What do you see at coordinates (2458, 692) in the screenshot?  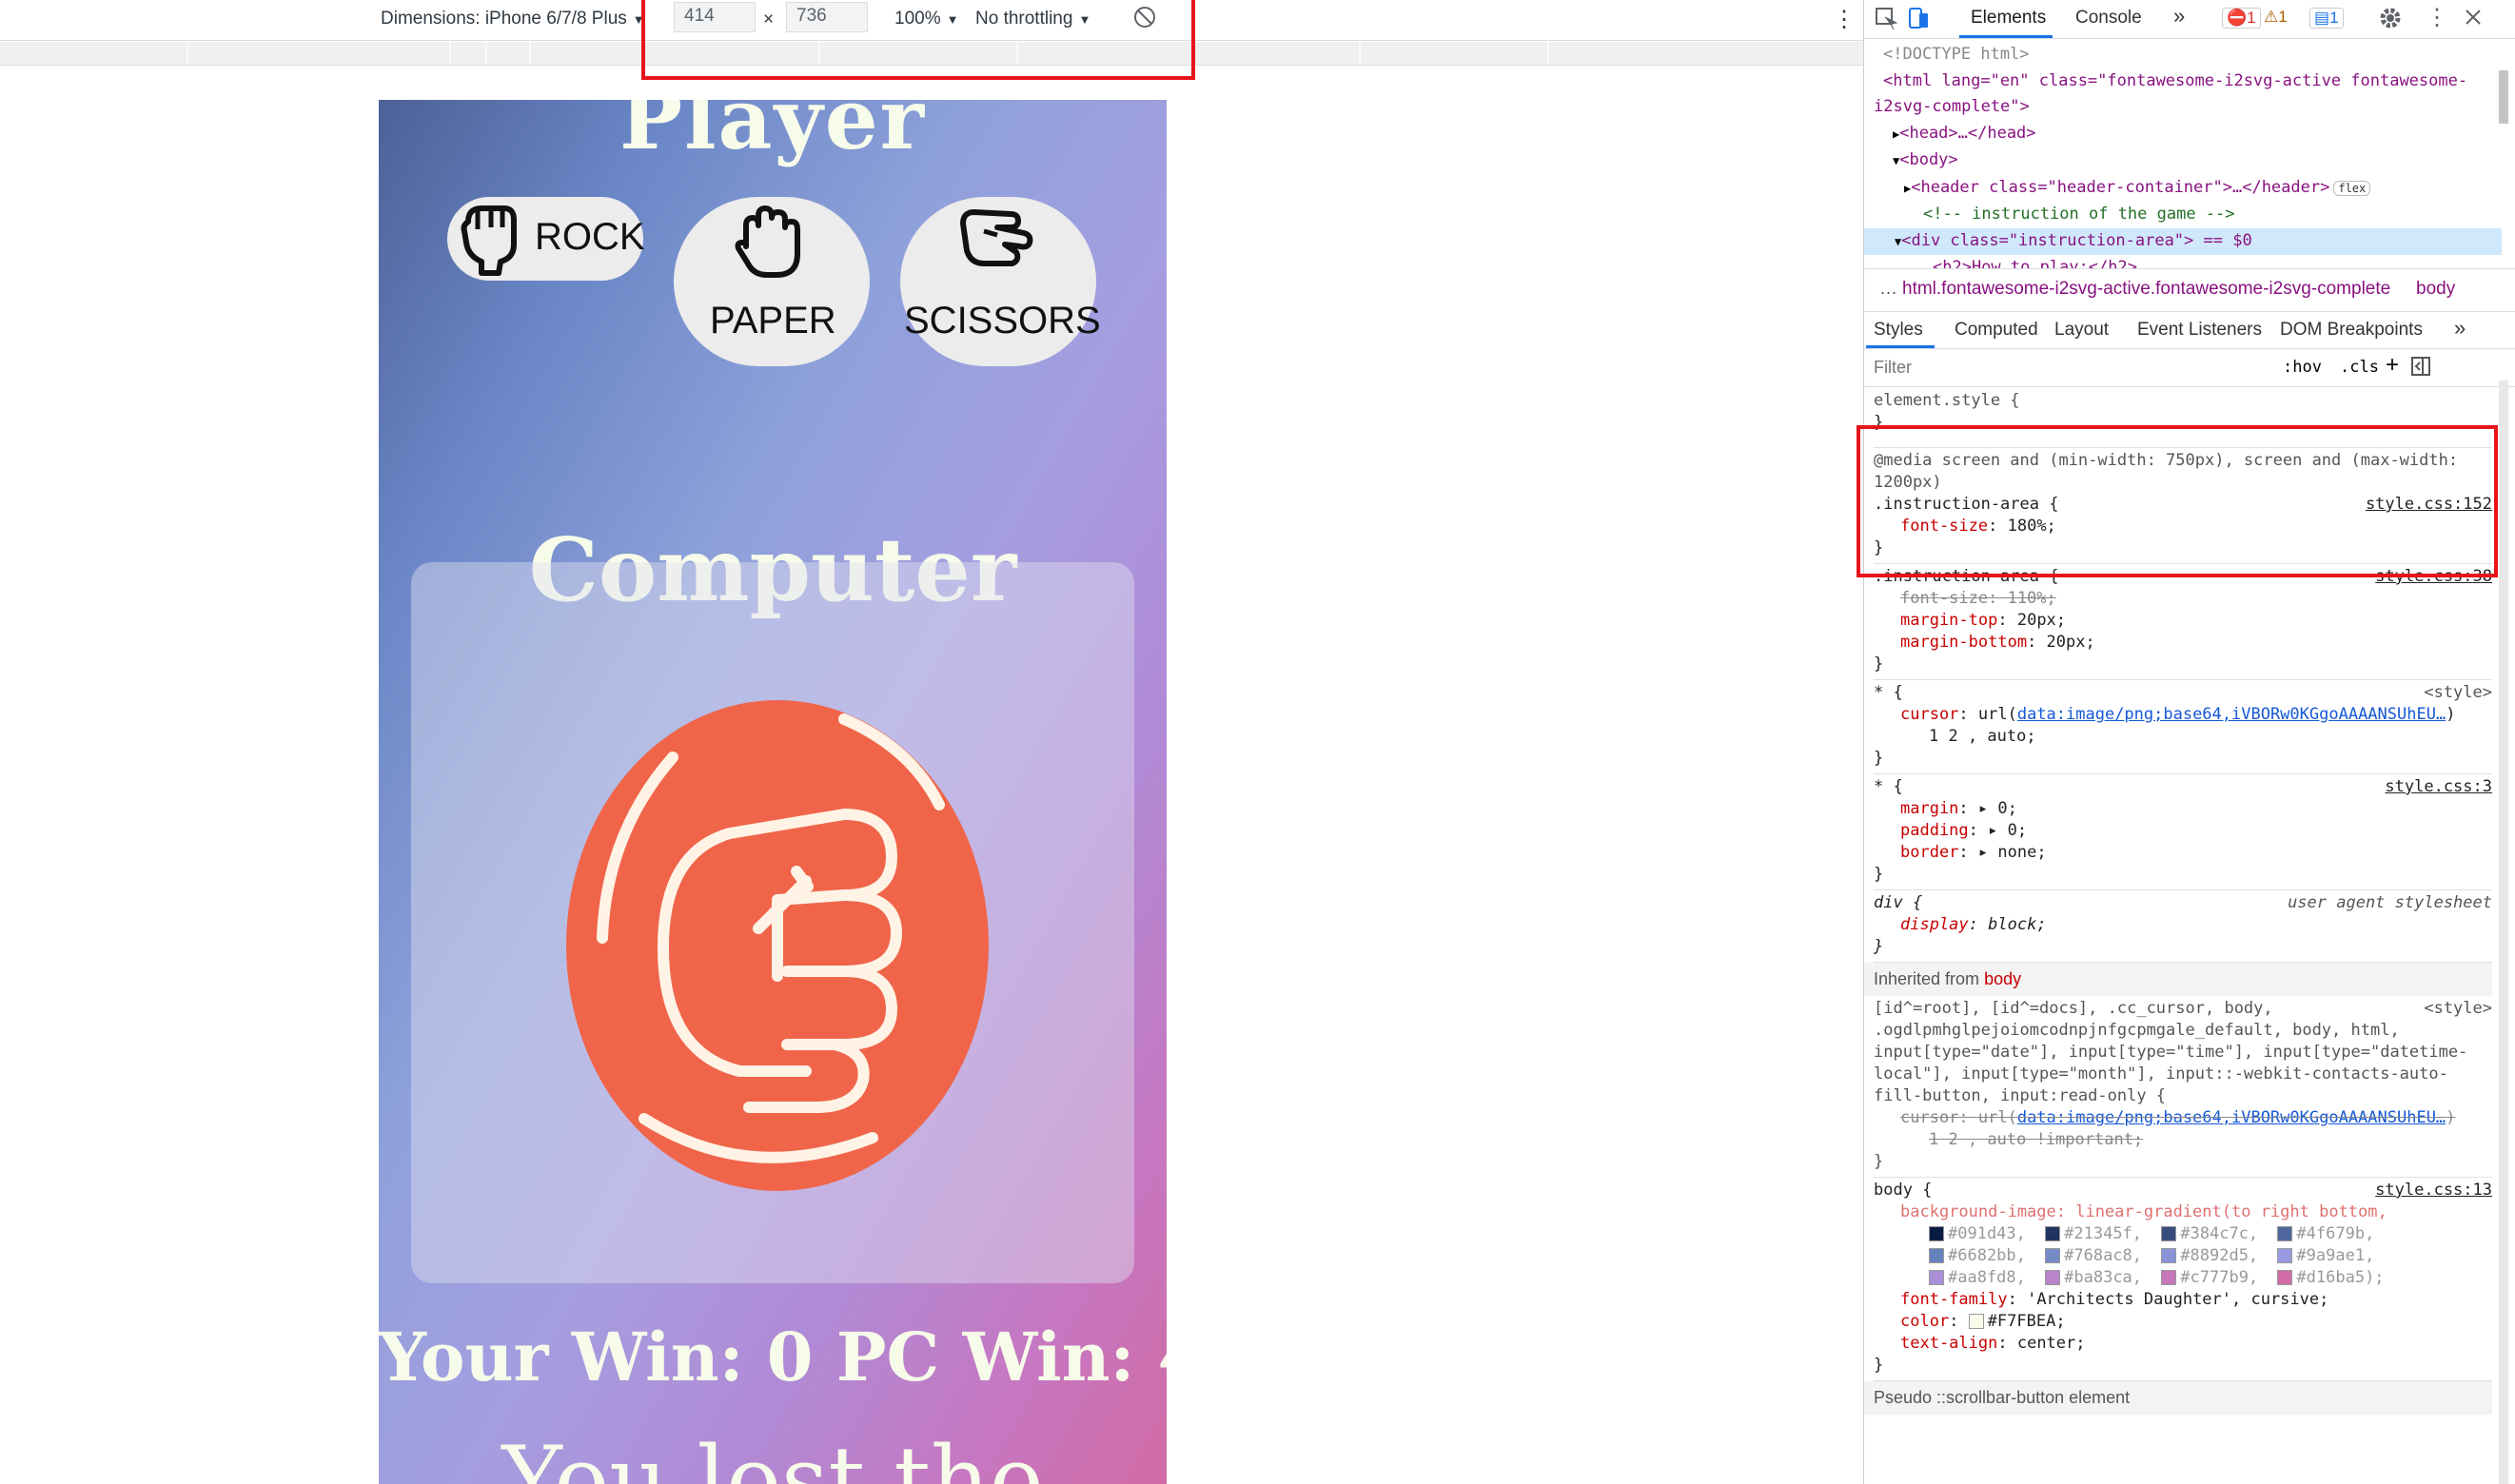 I see `source-style-tag: <style>` at bounding box center [2458, 692].